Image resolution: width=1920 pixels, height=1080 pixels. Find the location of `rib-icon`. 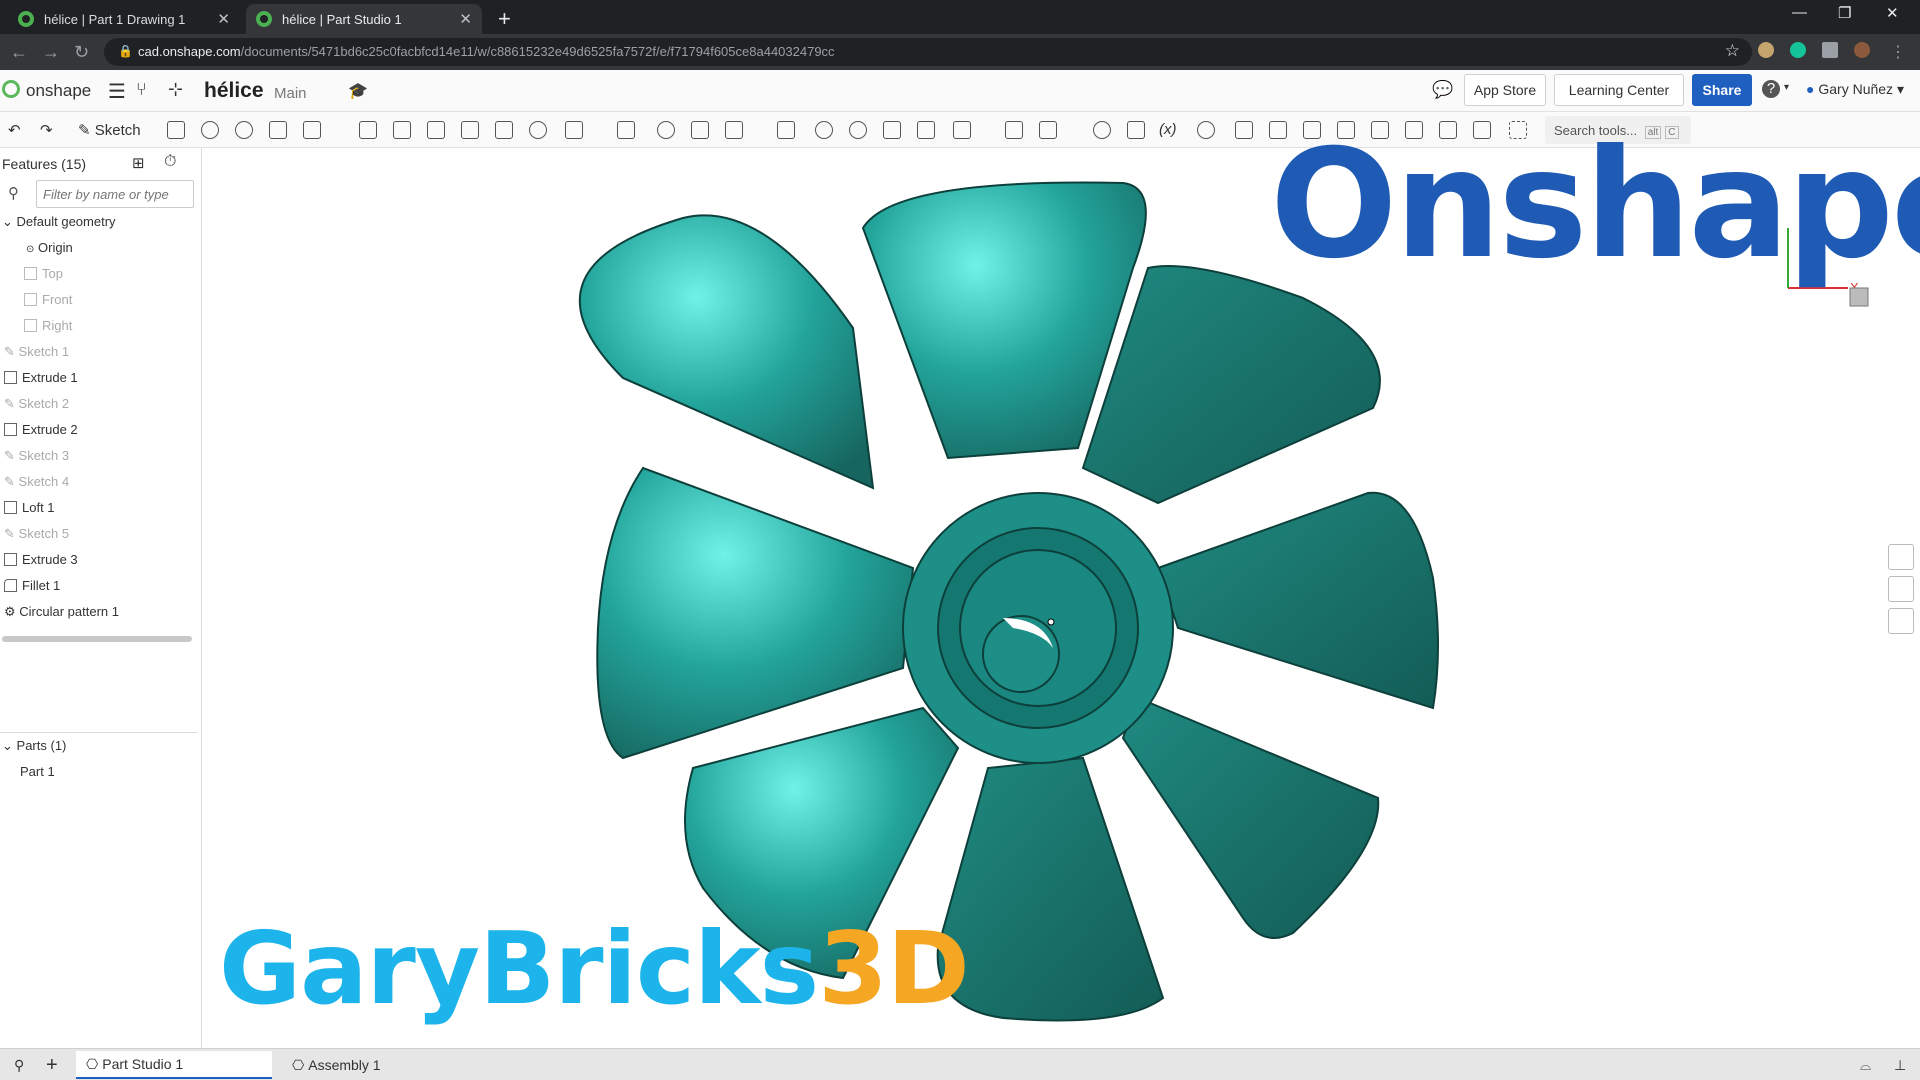

rib-icon is located at coordinates (470, 130).